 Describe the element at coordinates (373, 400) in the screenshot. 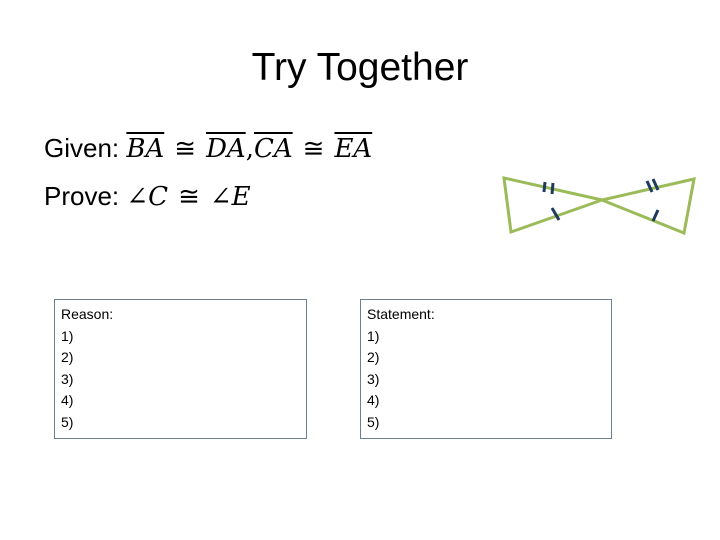

I see `statement-item: 4)` at that location.